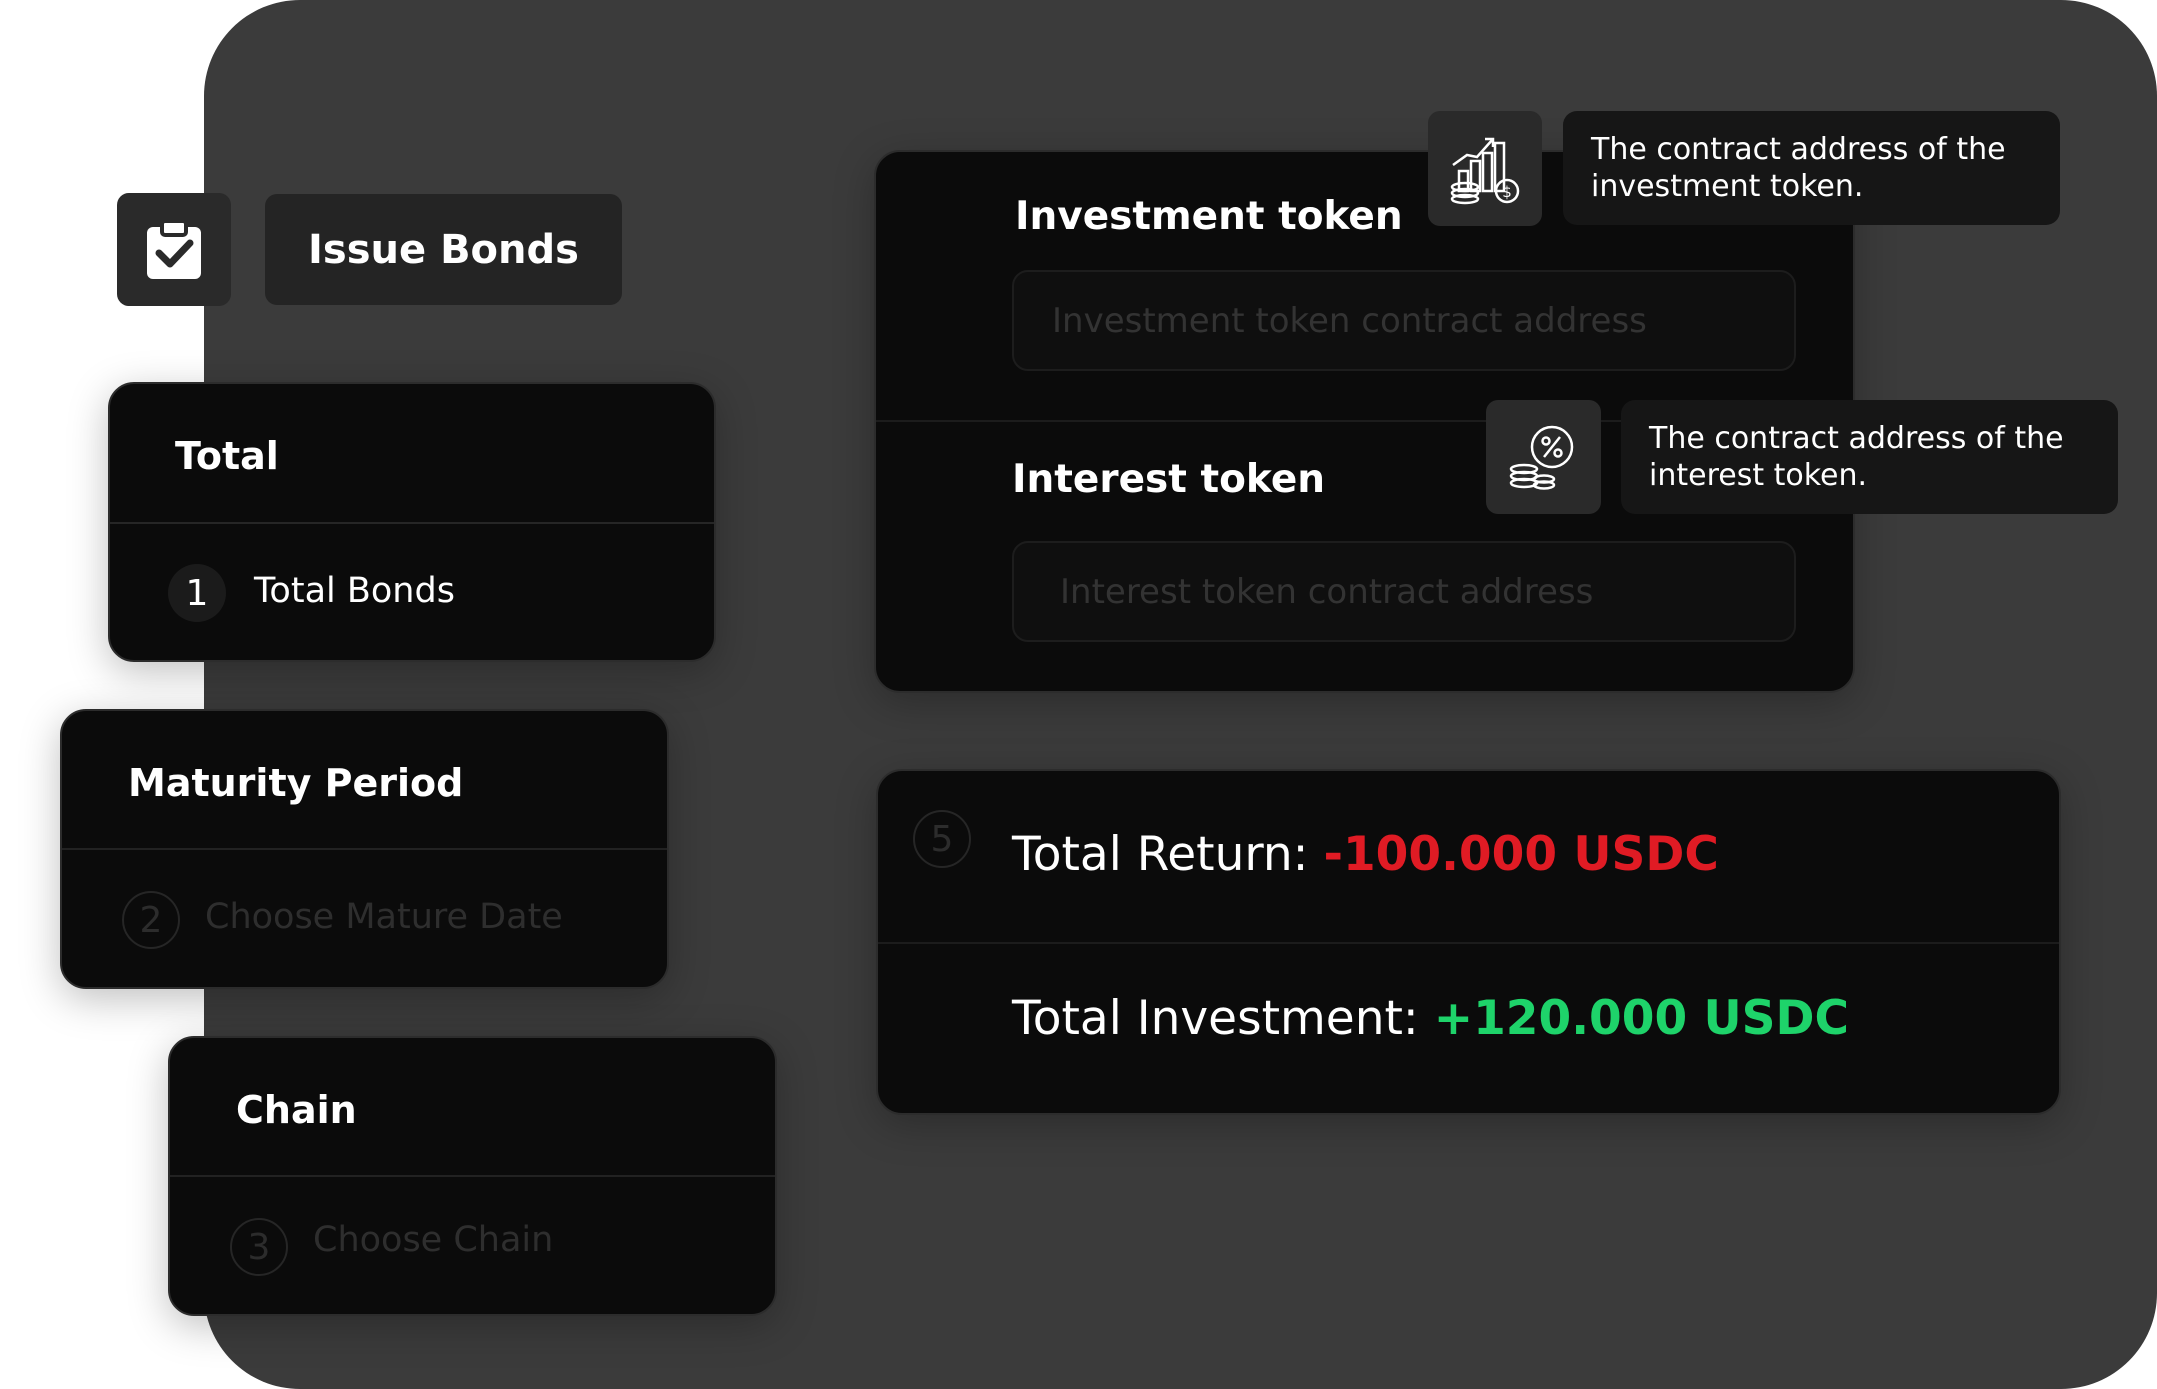 Image resolution: width=2157 pixels, height=1389 pixels. Describe the element at coordinates (259, 1247) in the screenshot. I see `step-3-badge: 3` at that location.